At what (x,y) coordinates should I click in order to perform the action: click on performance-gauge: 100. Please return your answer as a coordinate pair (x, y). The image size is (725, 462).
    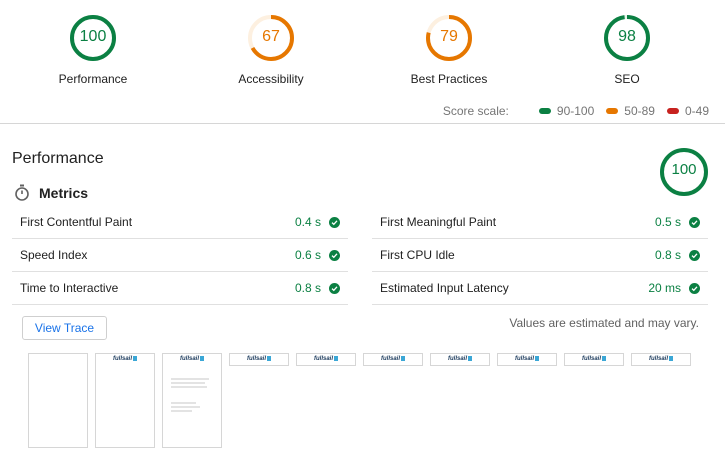
    Looking at the image, I should click on (684, 174).